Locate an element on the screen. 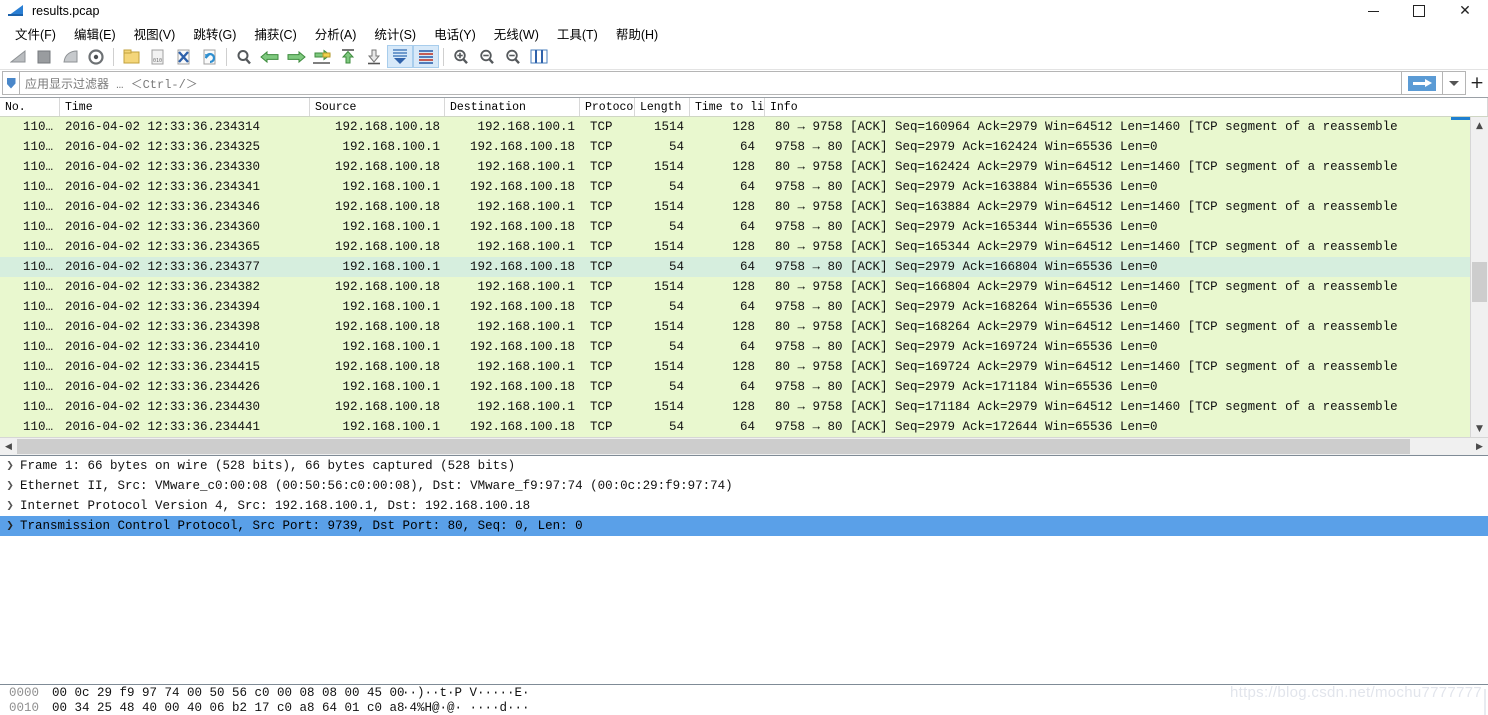  filter-history-dropdown is located at coordinates (1454, 83).